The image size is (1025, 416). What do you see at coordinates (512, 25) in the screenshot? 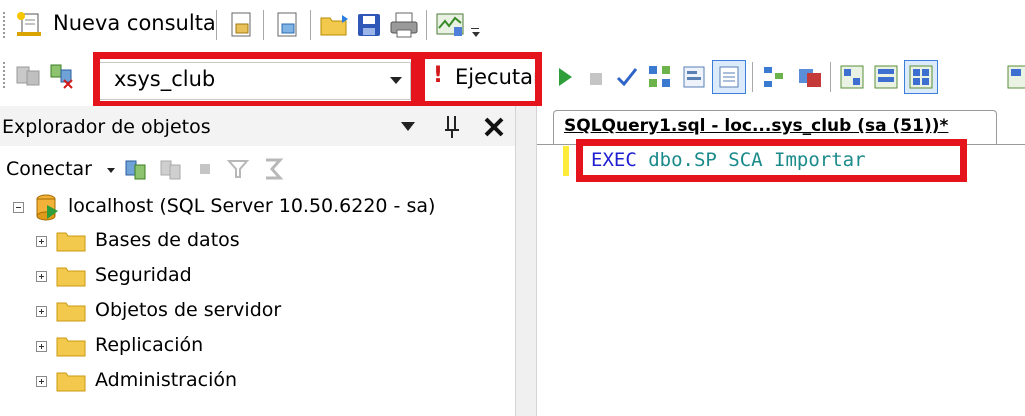
I see `standard-toolbar: Nueva consulta` at bounding box center [512, 25].